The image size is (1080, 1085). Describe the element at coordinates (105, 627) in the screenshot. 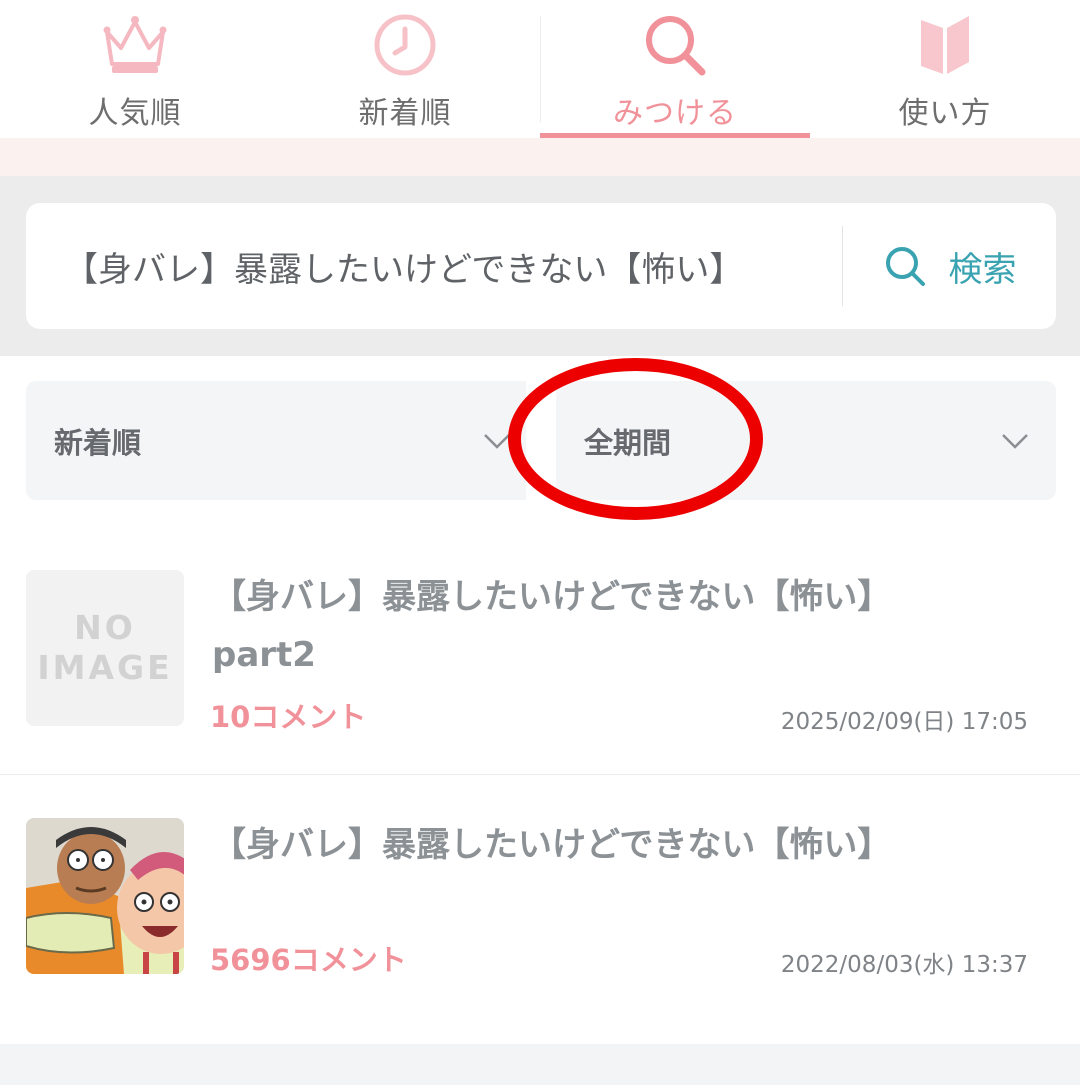

I see `no-image-text-line1: NO` at that location.